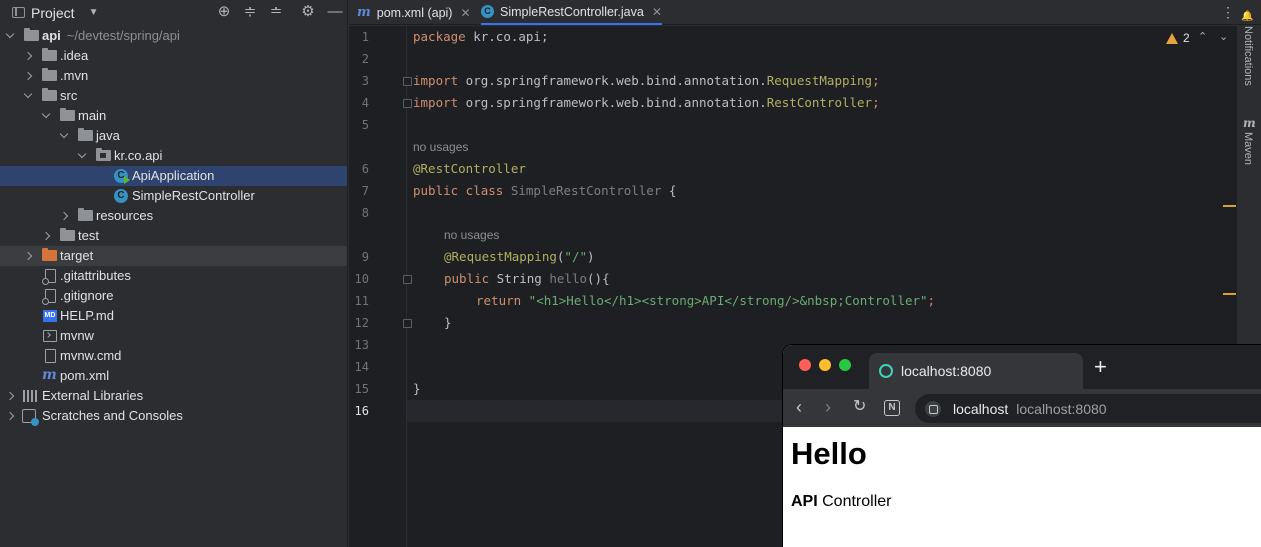 This screenshot has width=1261, height=547. Describe the element at coordinates (77, 255) in the screenshot. I see `tree-item-label: target` at that location.